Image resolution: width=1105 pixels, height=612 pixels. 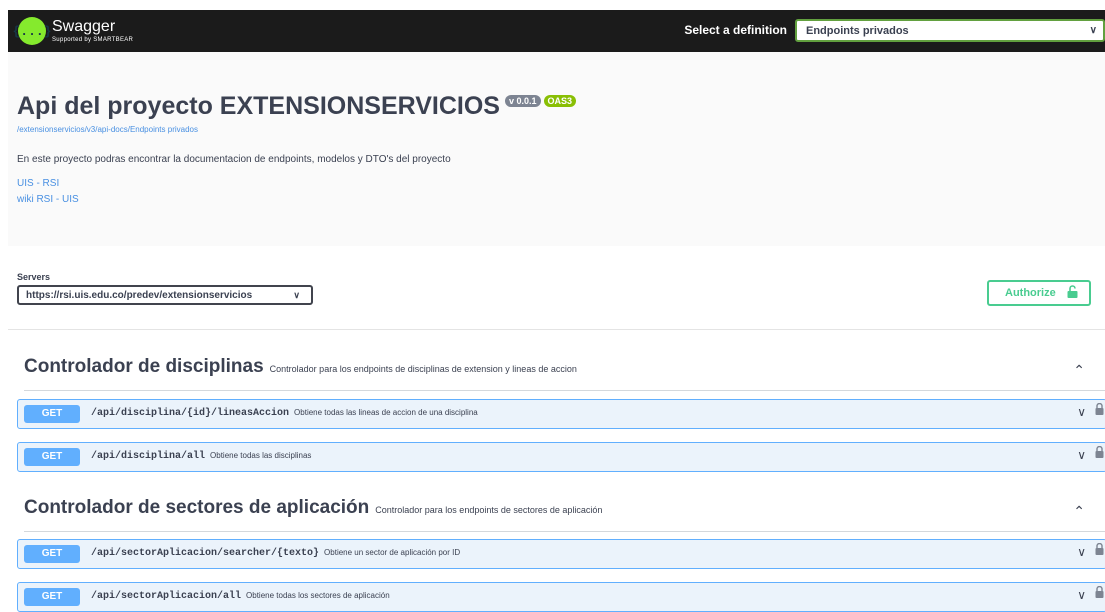 What do you see at coordinates (318, 595) in the screenshot?
I see `operation-summary: Obtiene todas los sectores de aplicación` at bounding box center [318, 595].